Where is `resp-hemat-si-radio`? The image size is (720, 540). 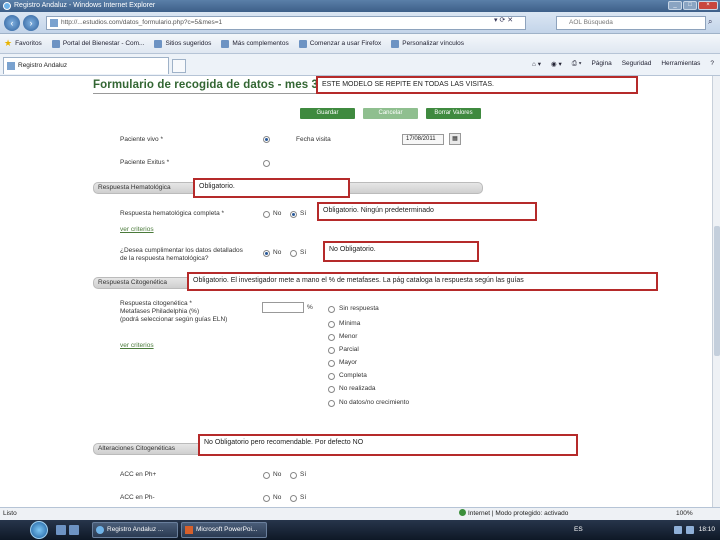
resp-hemat-si-radio is located at coordinates (293, 214).